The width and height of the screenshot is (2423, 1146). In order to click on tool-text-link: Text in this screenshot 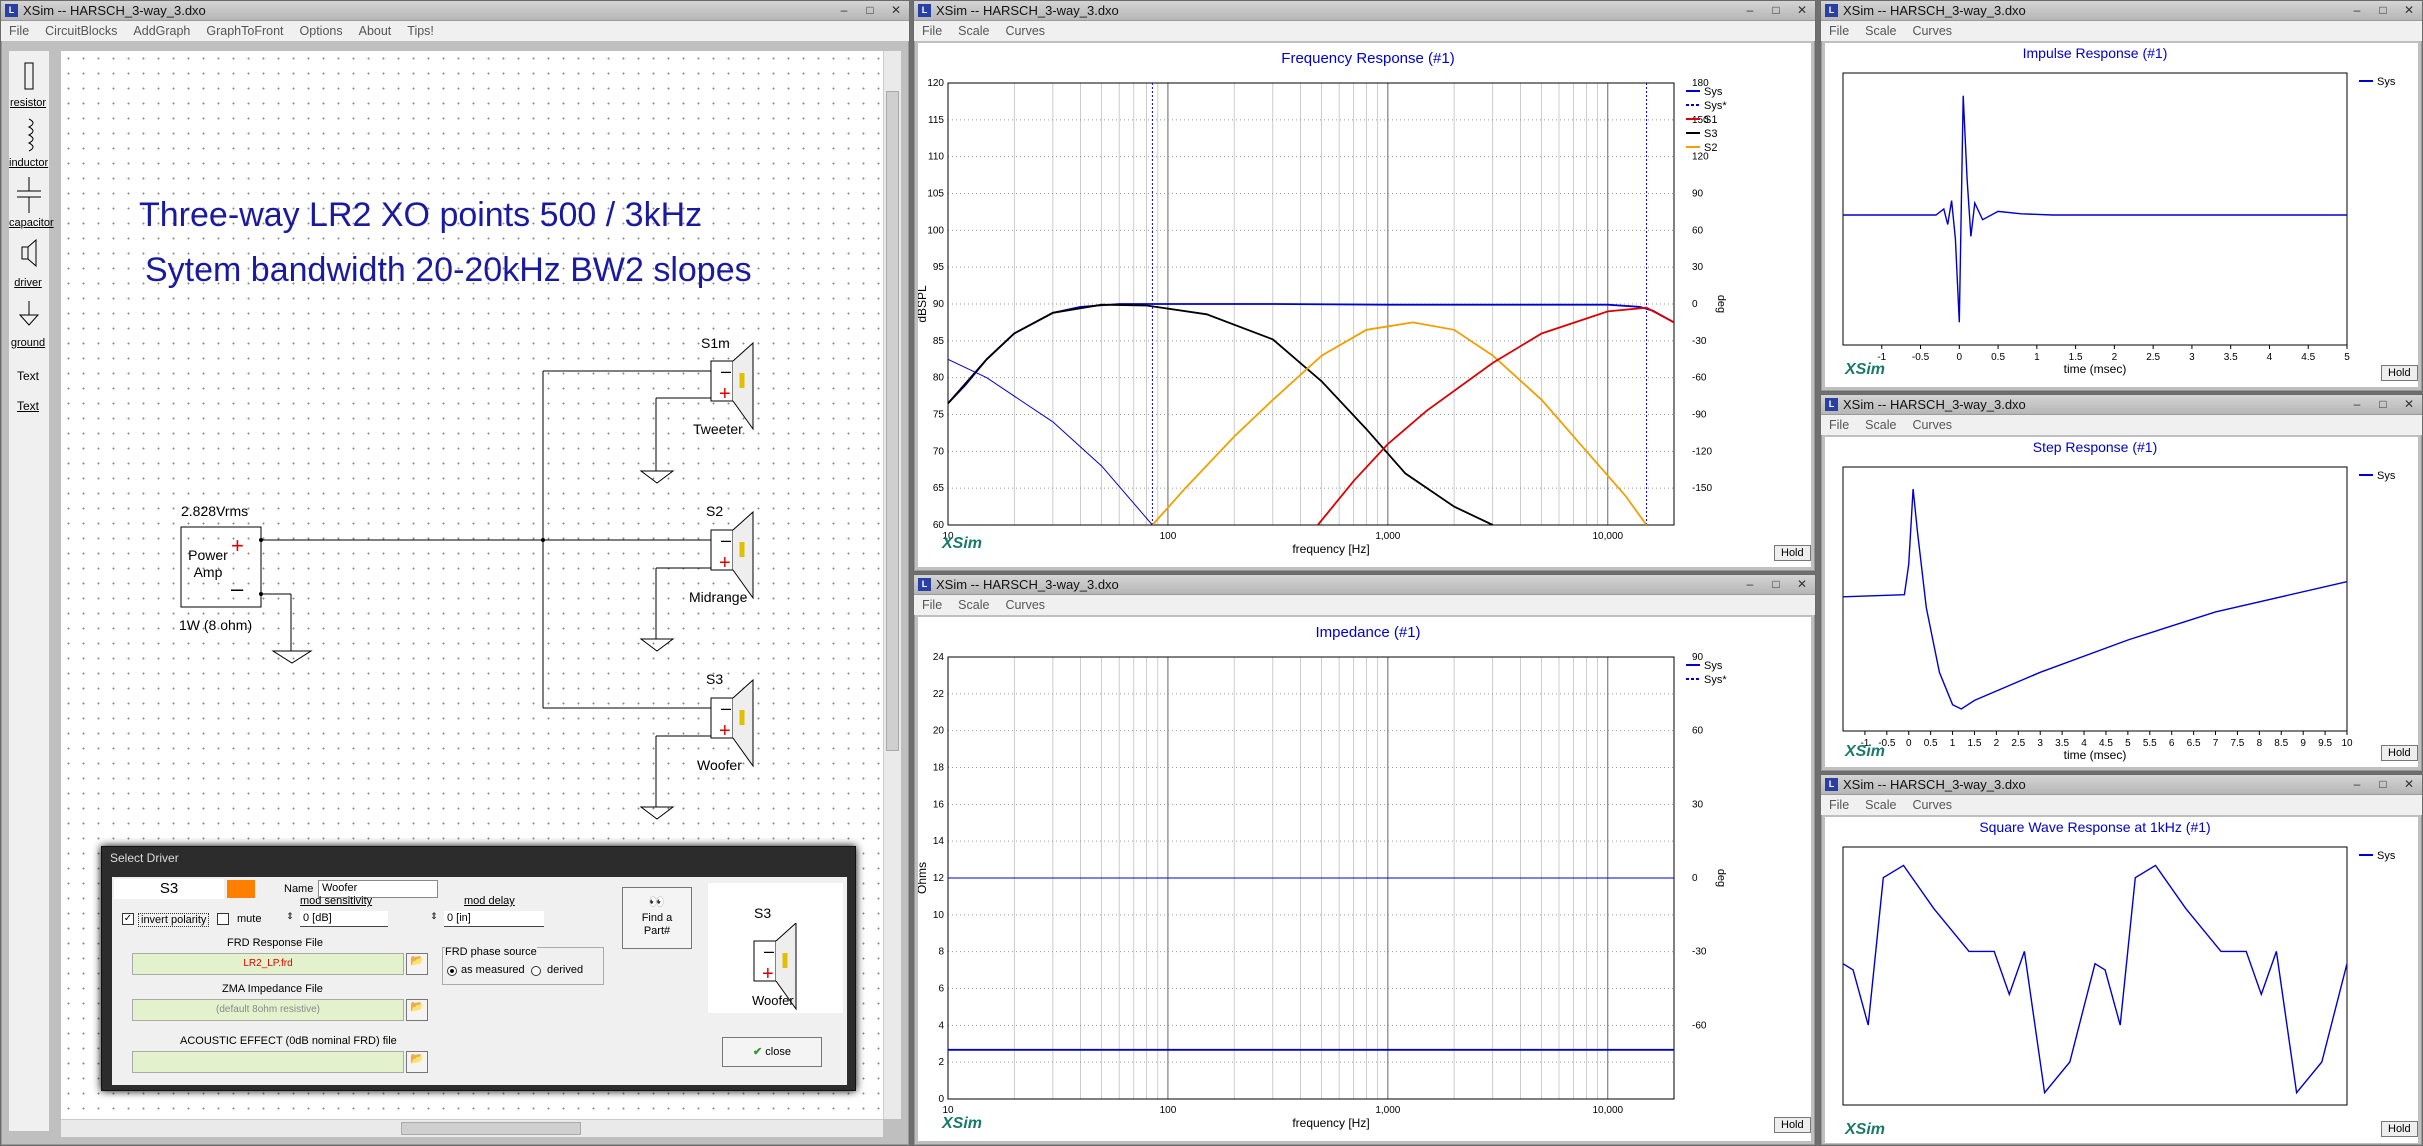, I will do `click(28, 406)`.